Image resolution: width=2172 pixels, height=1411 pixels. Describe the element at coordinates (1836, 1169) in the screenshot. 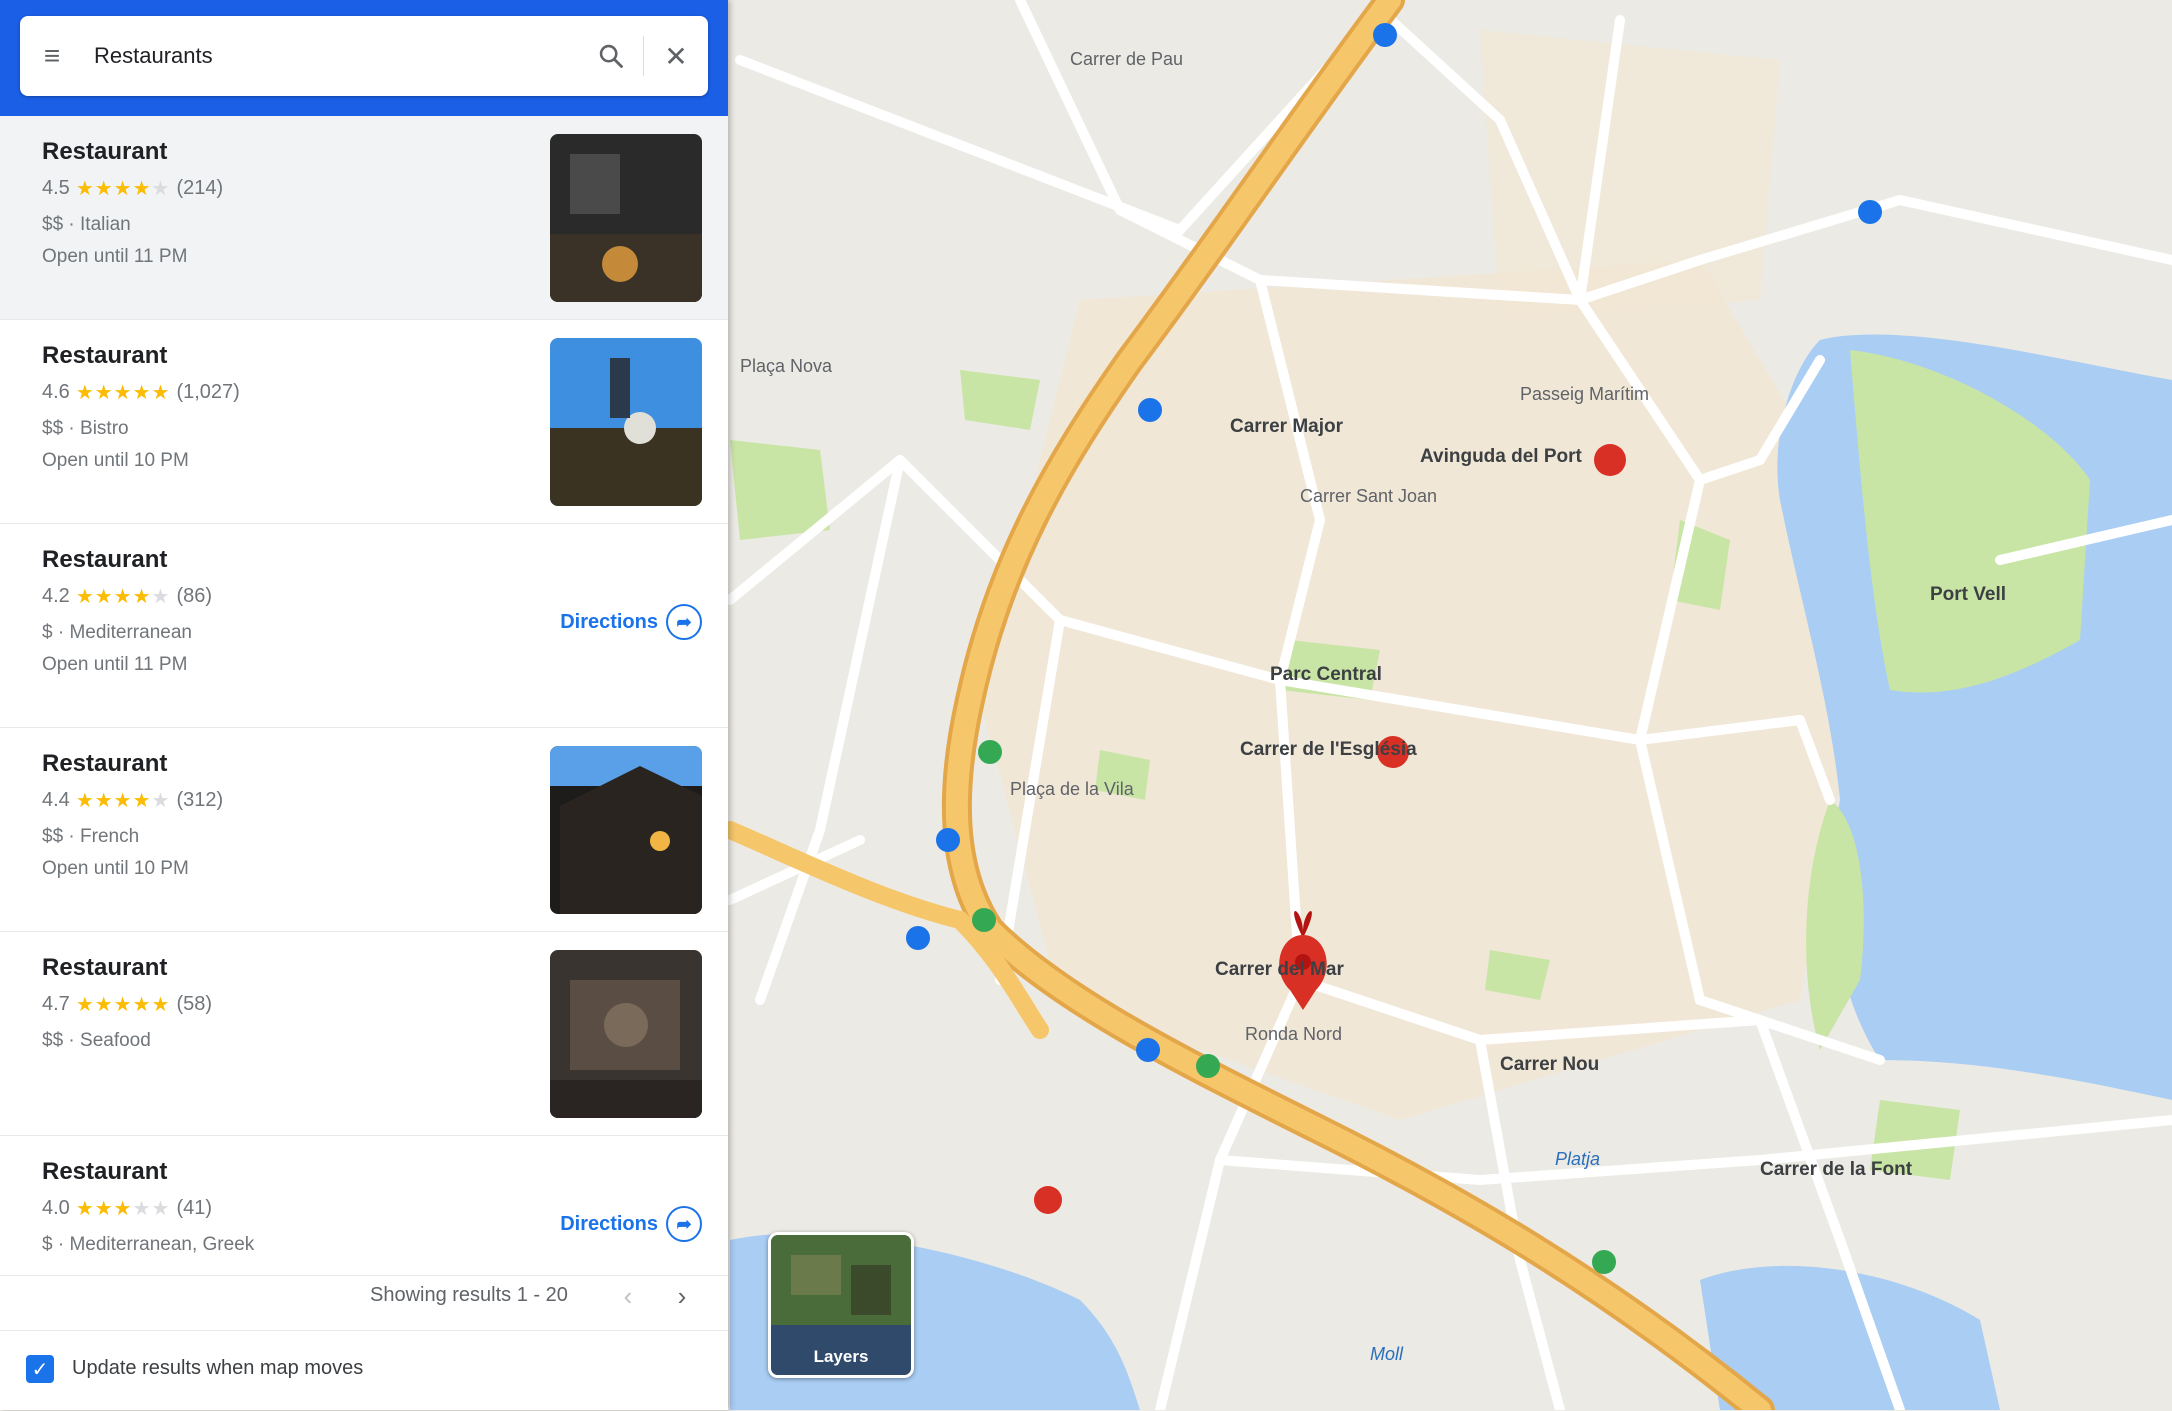

I see `map-label: Carrer de la Font` at that location.